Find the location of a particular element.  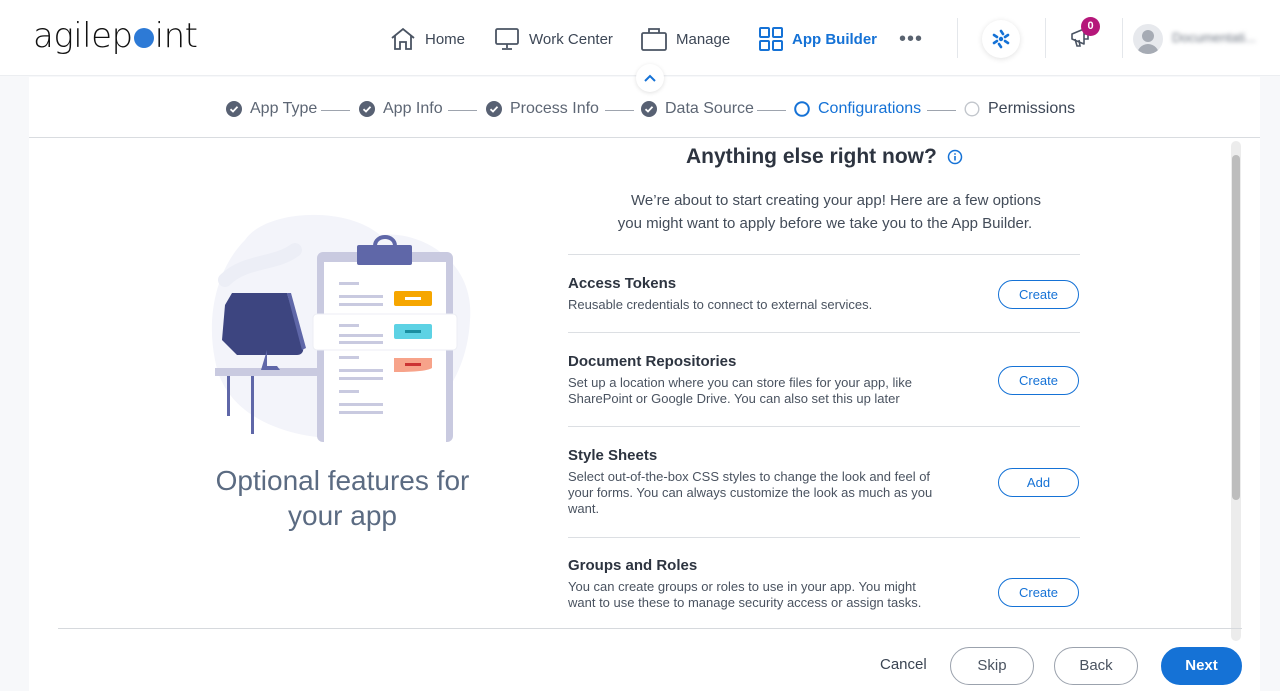

step-label: Process Info is located at coordinates (554, 108).